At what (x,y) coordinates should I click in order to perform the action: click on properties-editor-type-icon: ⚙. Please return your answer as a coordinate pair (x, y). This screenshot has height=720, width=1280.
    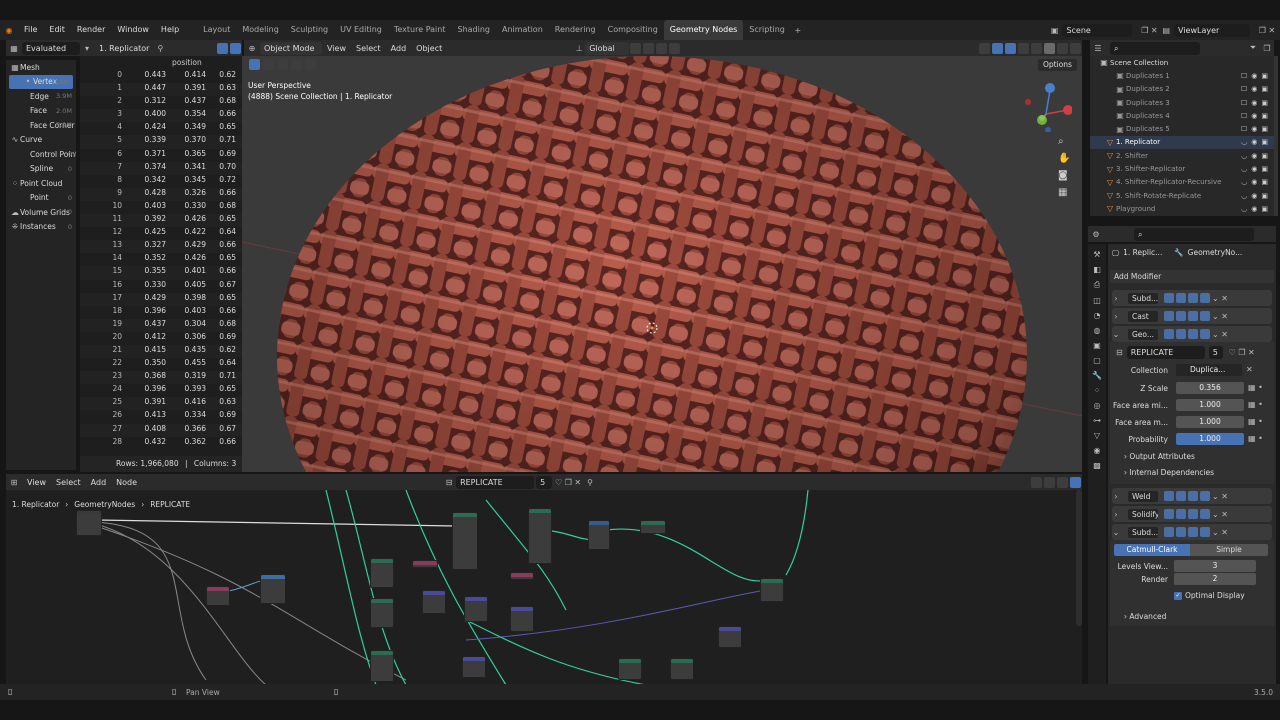
    Looking at the image, I should click on (1096, 234).